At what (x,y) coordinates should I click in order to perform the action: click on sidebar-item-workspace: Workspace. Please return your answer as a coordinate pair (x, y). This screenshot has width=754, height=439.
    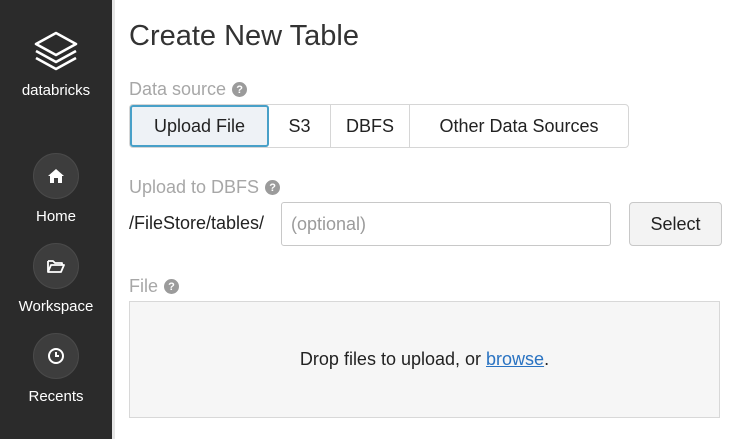
    Looking at the image, I should click on (56, 279).